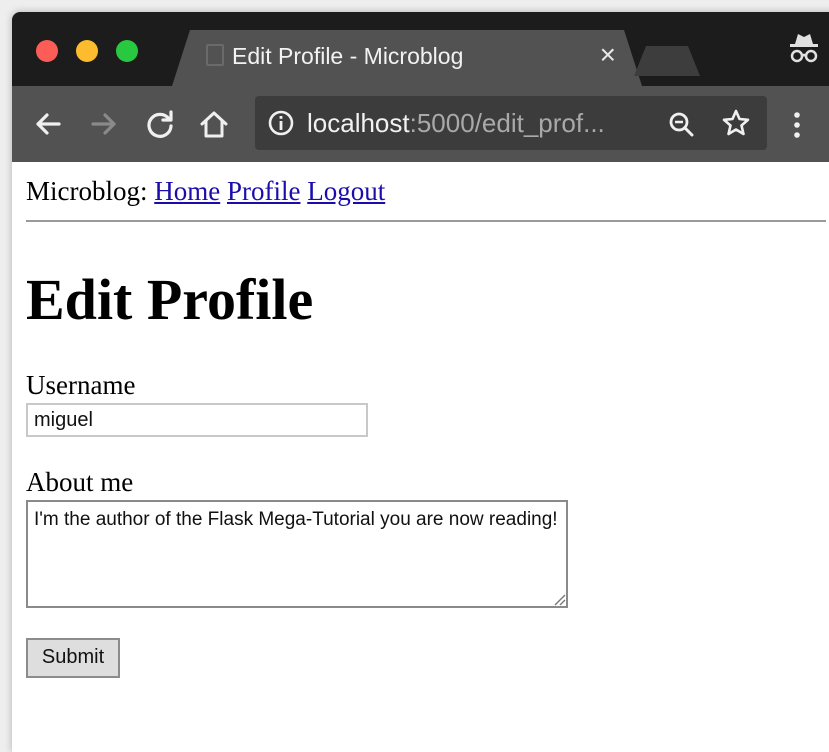 The image size is (829, 752). I want to click on star-icon, so click(736, 123).